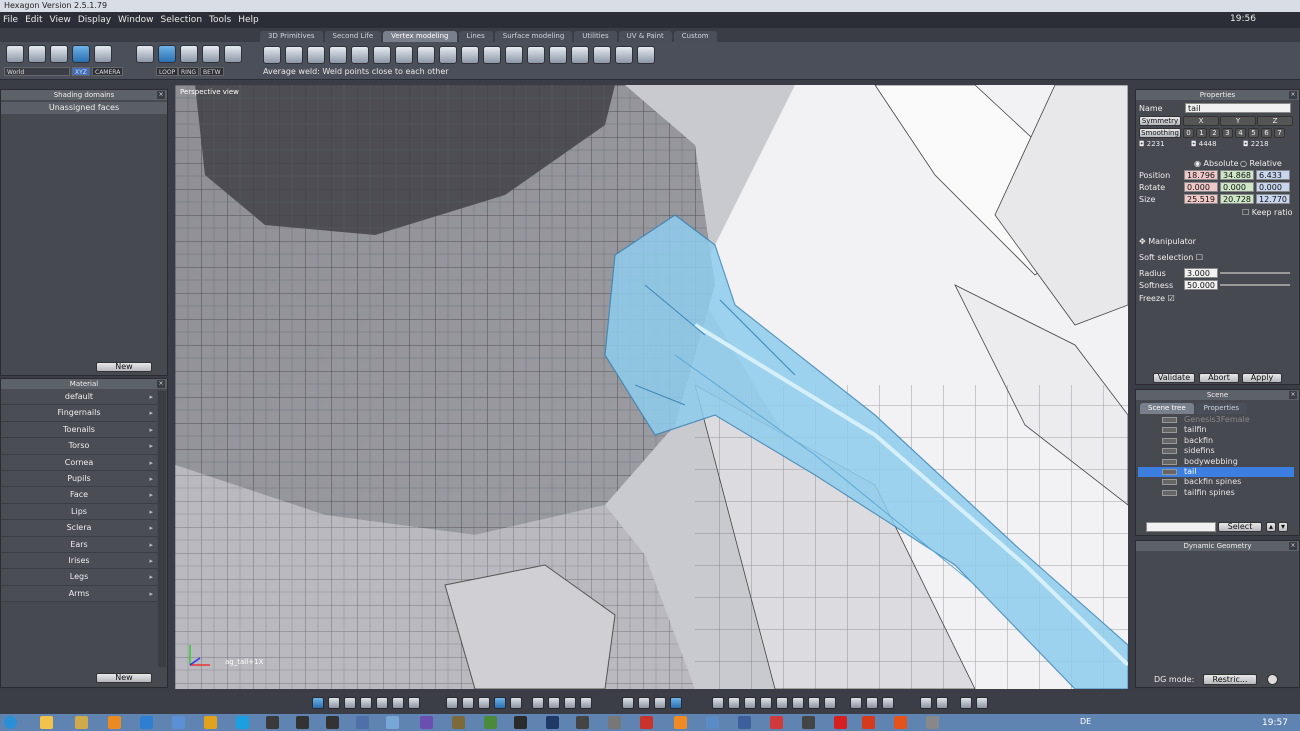  I want to click on softness-slider, so click(1255, 285).